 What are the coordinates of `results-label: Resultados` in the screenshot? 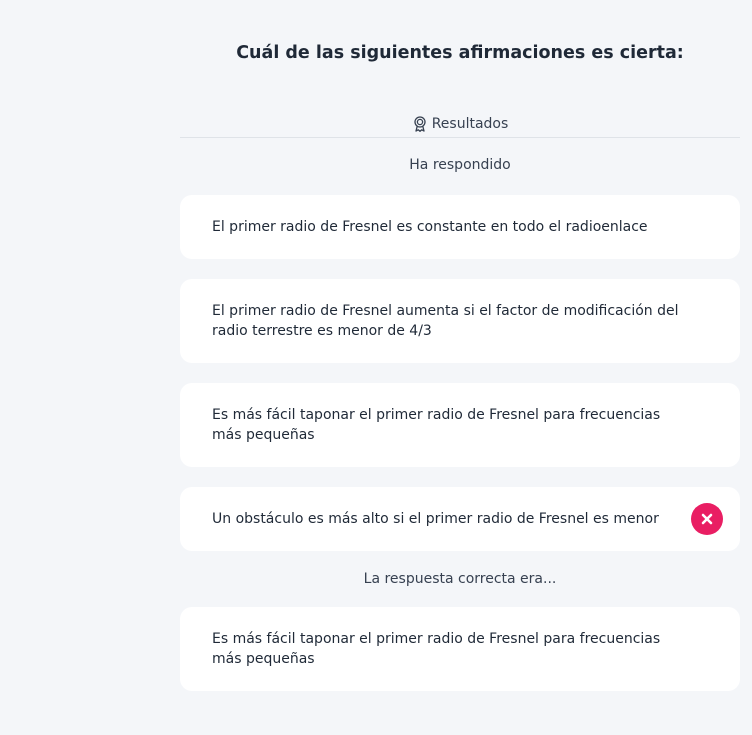 It's located at (470, 124).